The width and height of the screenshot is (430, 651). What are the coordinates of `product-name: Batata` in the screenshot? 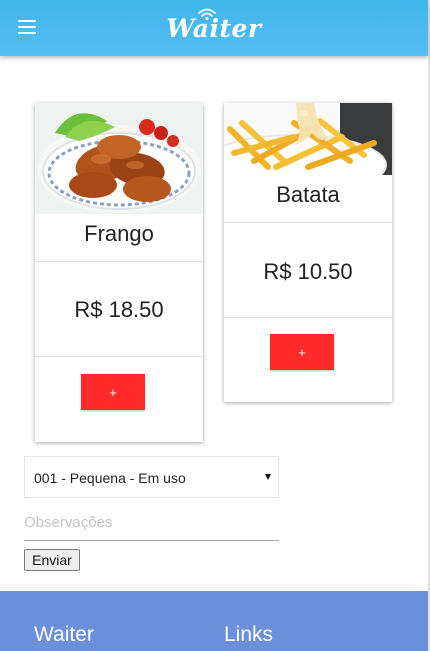 It's located at (308, 194).